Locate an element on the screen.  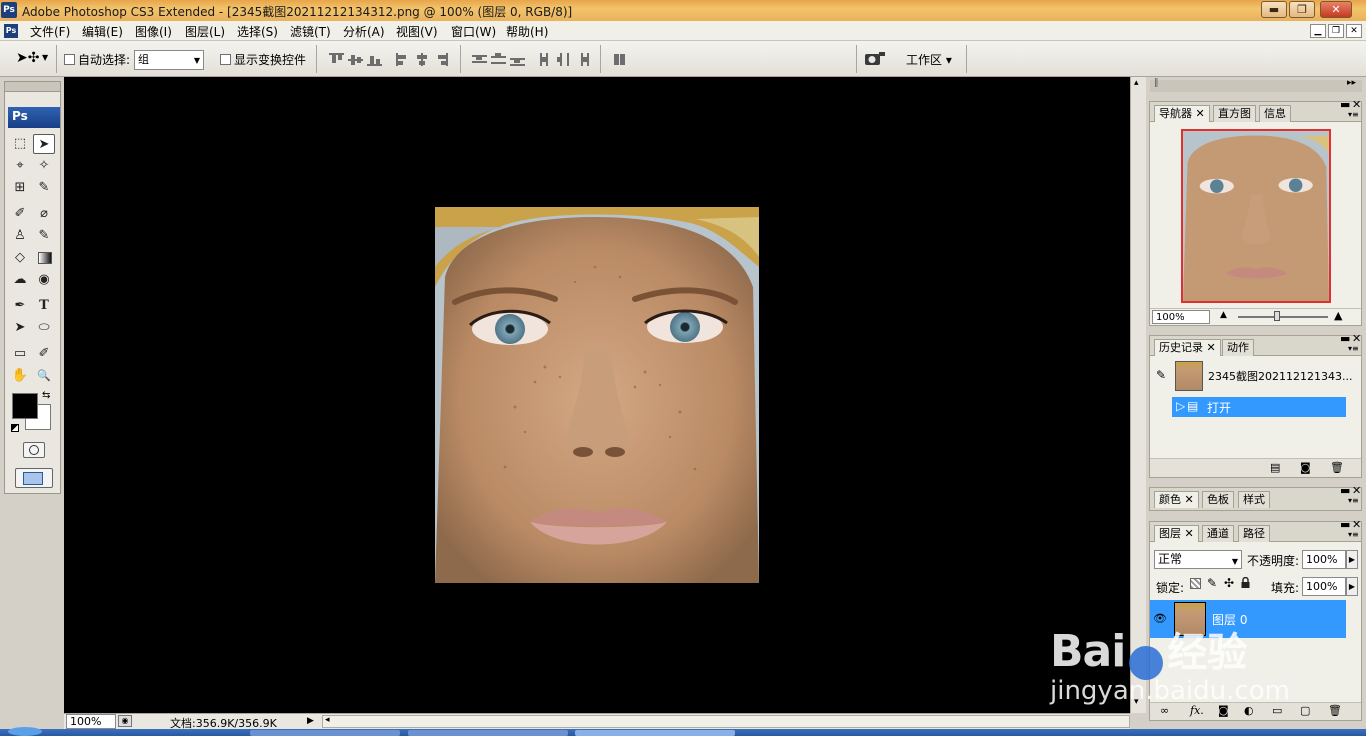
marquee-tool-icon: ⬚ is located at coordinates (20, 144).